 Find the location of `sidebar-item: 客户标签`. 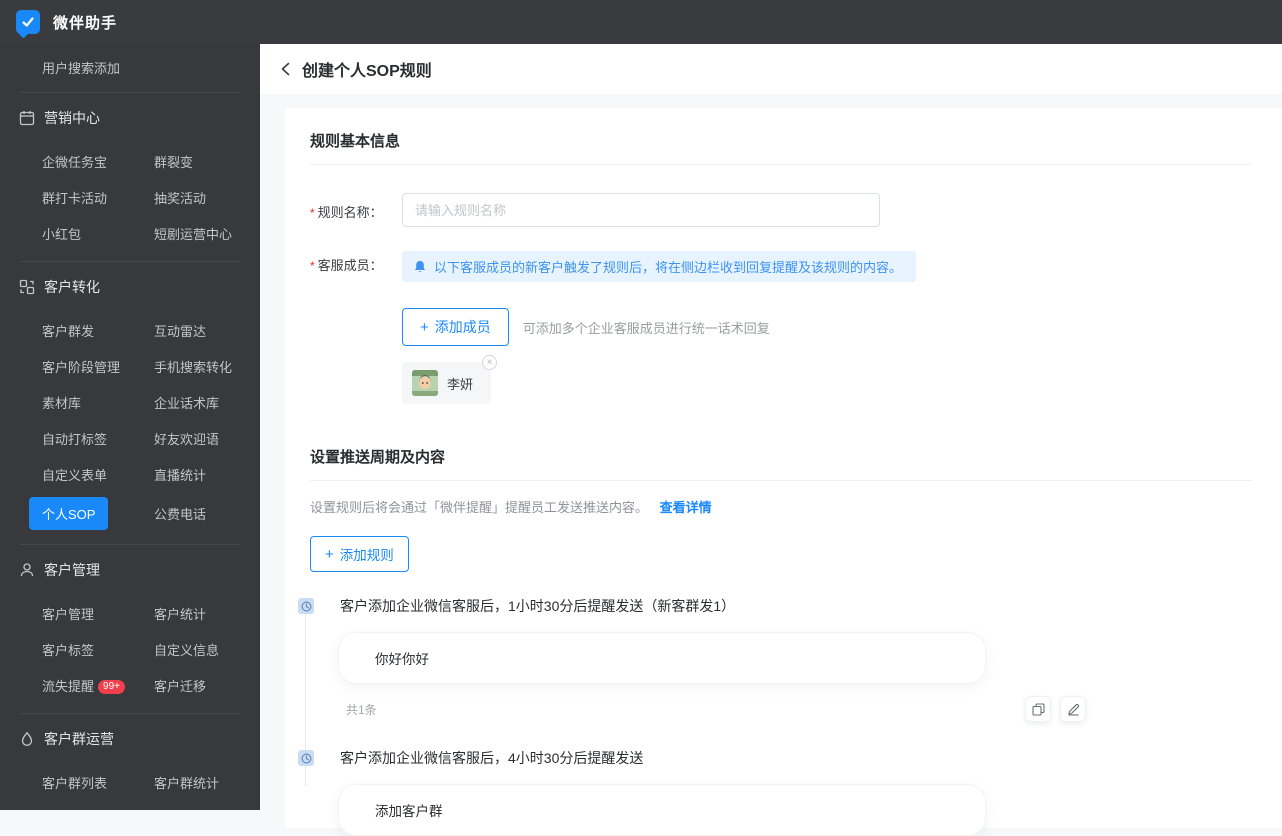

sidebar-item: 客户标签 is located at coordinates (98, 649).